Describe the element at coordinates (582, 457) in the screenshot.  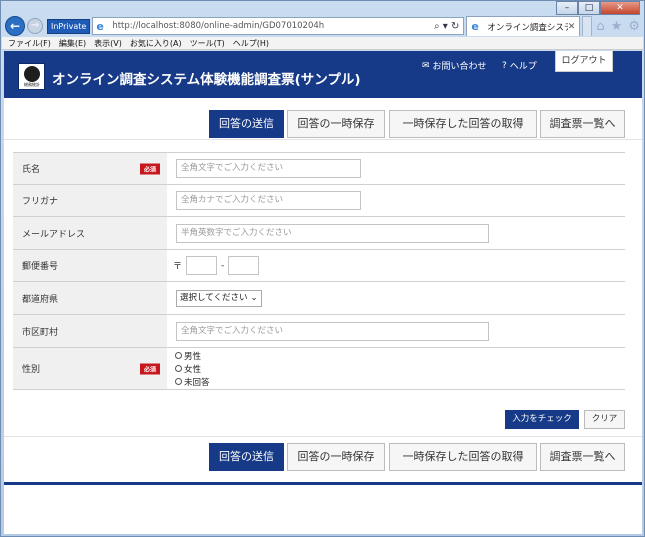
I see `survey-list-button-bottom: 調査票一覧へ` at that location.